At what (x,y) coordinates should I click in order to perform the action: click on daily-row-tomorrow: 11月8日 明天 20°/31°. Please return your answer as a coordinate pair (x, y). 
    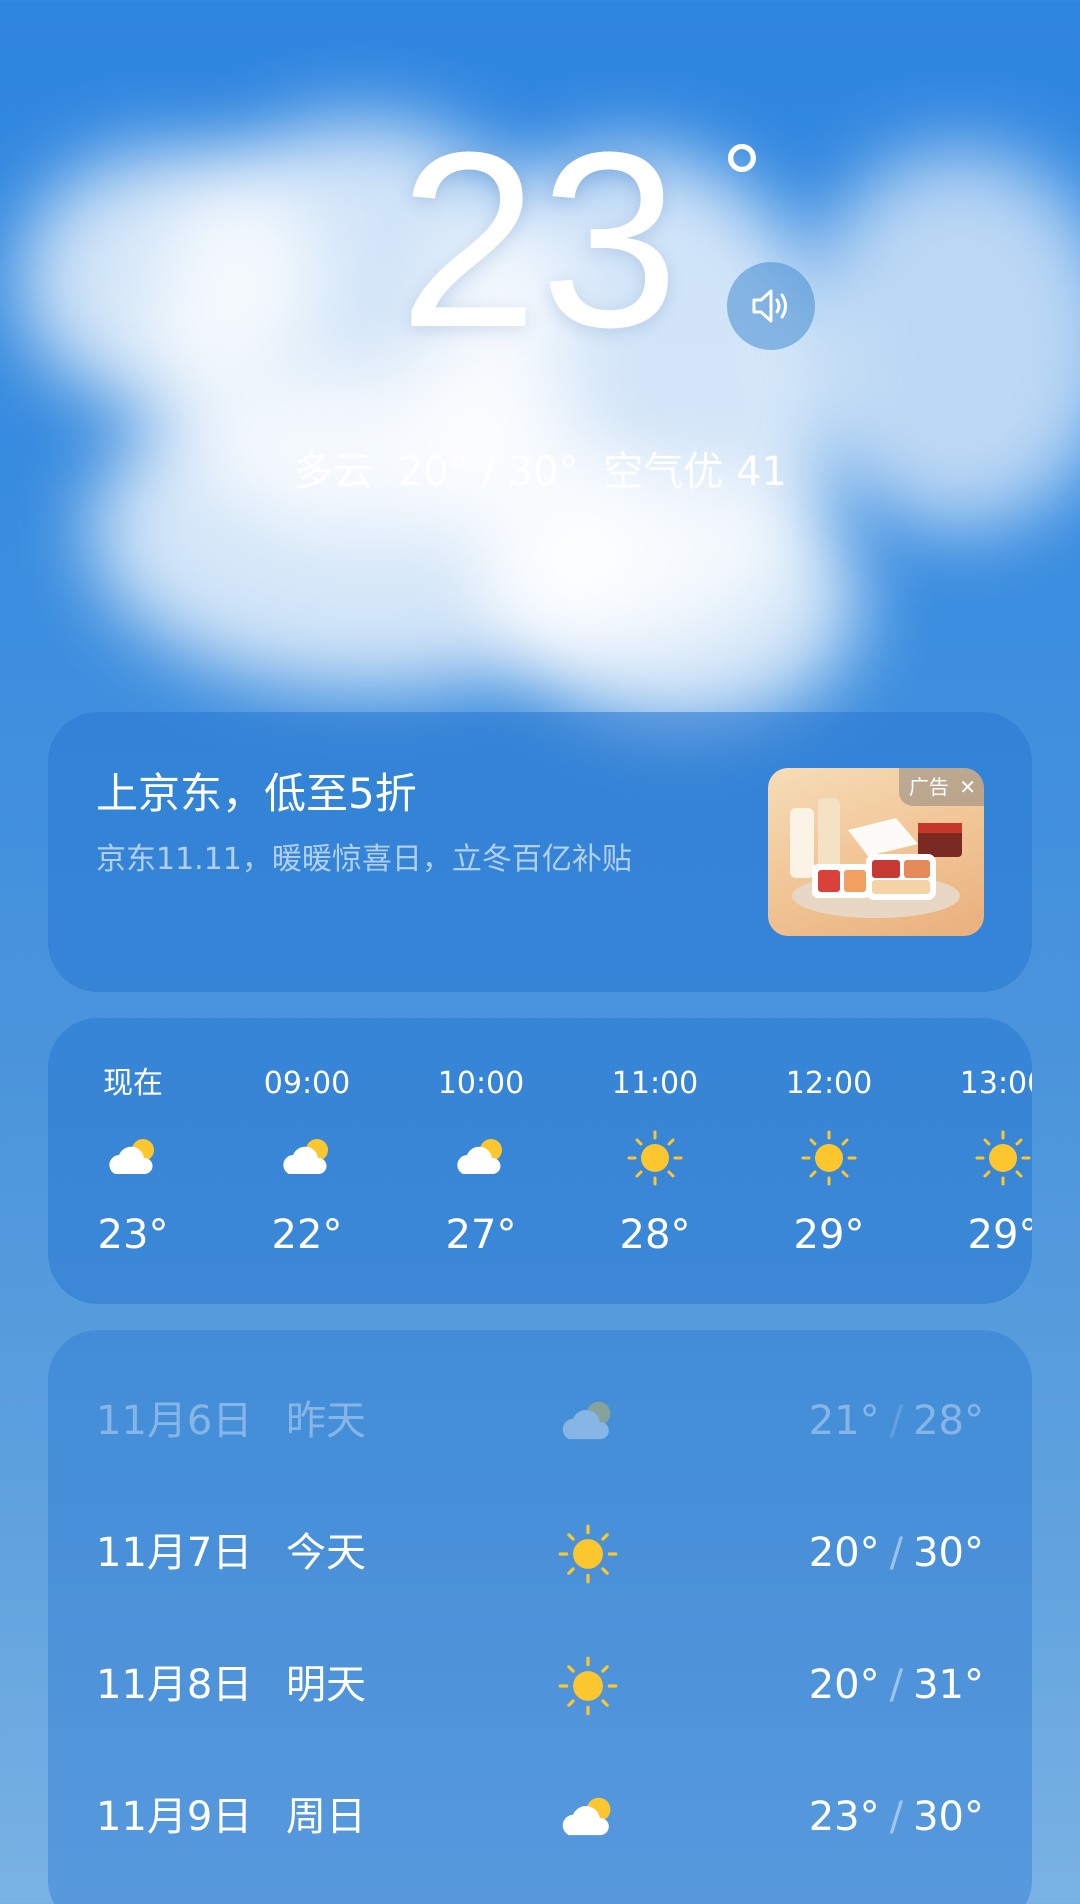
    Looking at the image, I should click on (540, 1685).